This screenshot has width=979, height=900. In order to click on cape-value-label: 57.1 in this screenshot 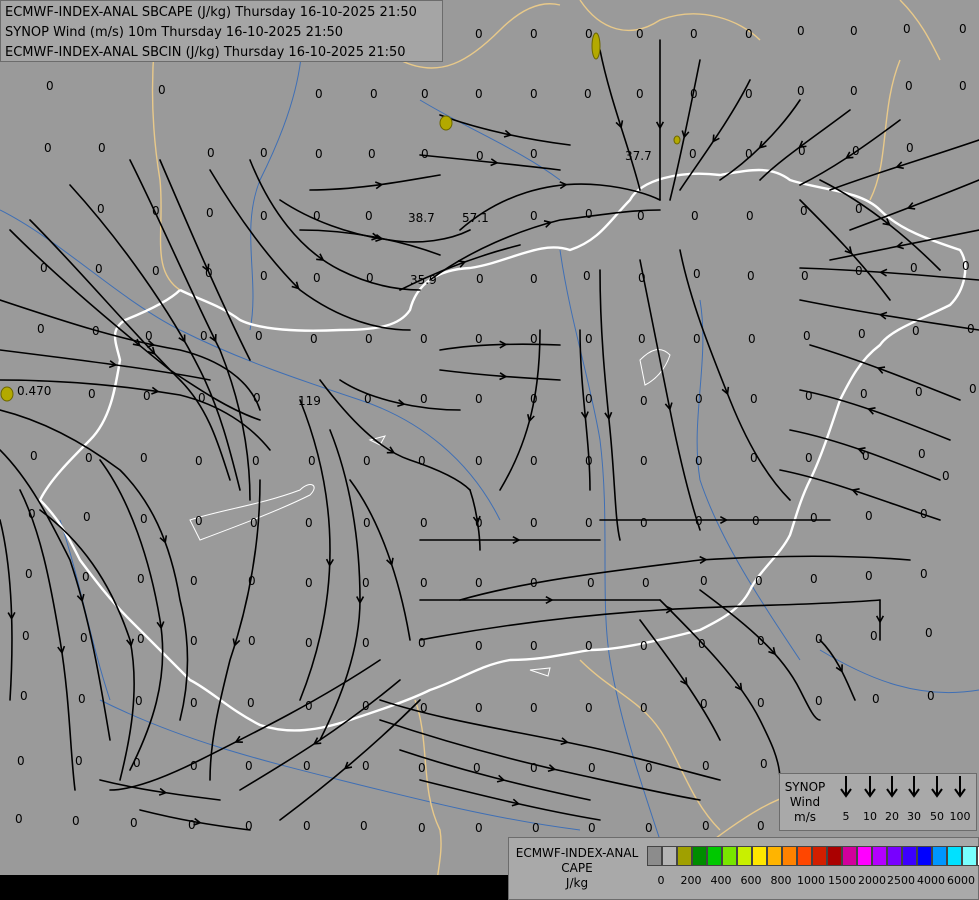, I will do `click(475, 218)`.